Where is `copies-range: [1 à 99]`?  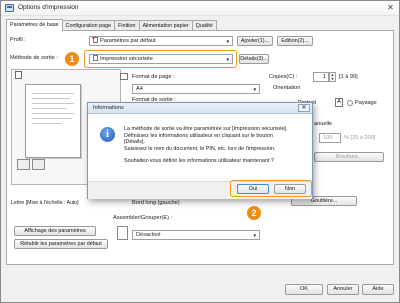
copies-range: [1 à 99] is located at coordinates (348, 77).